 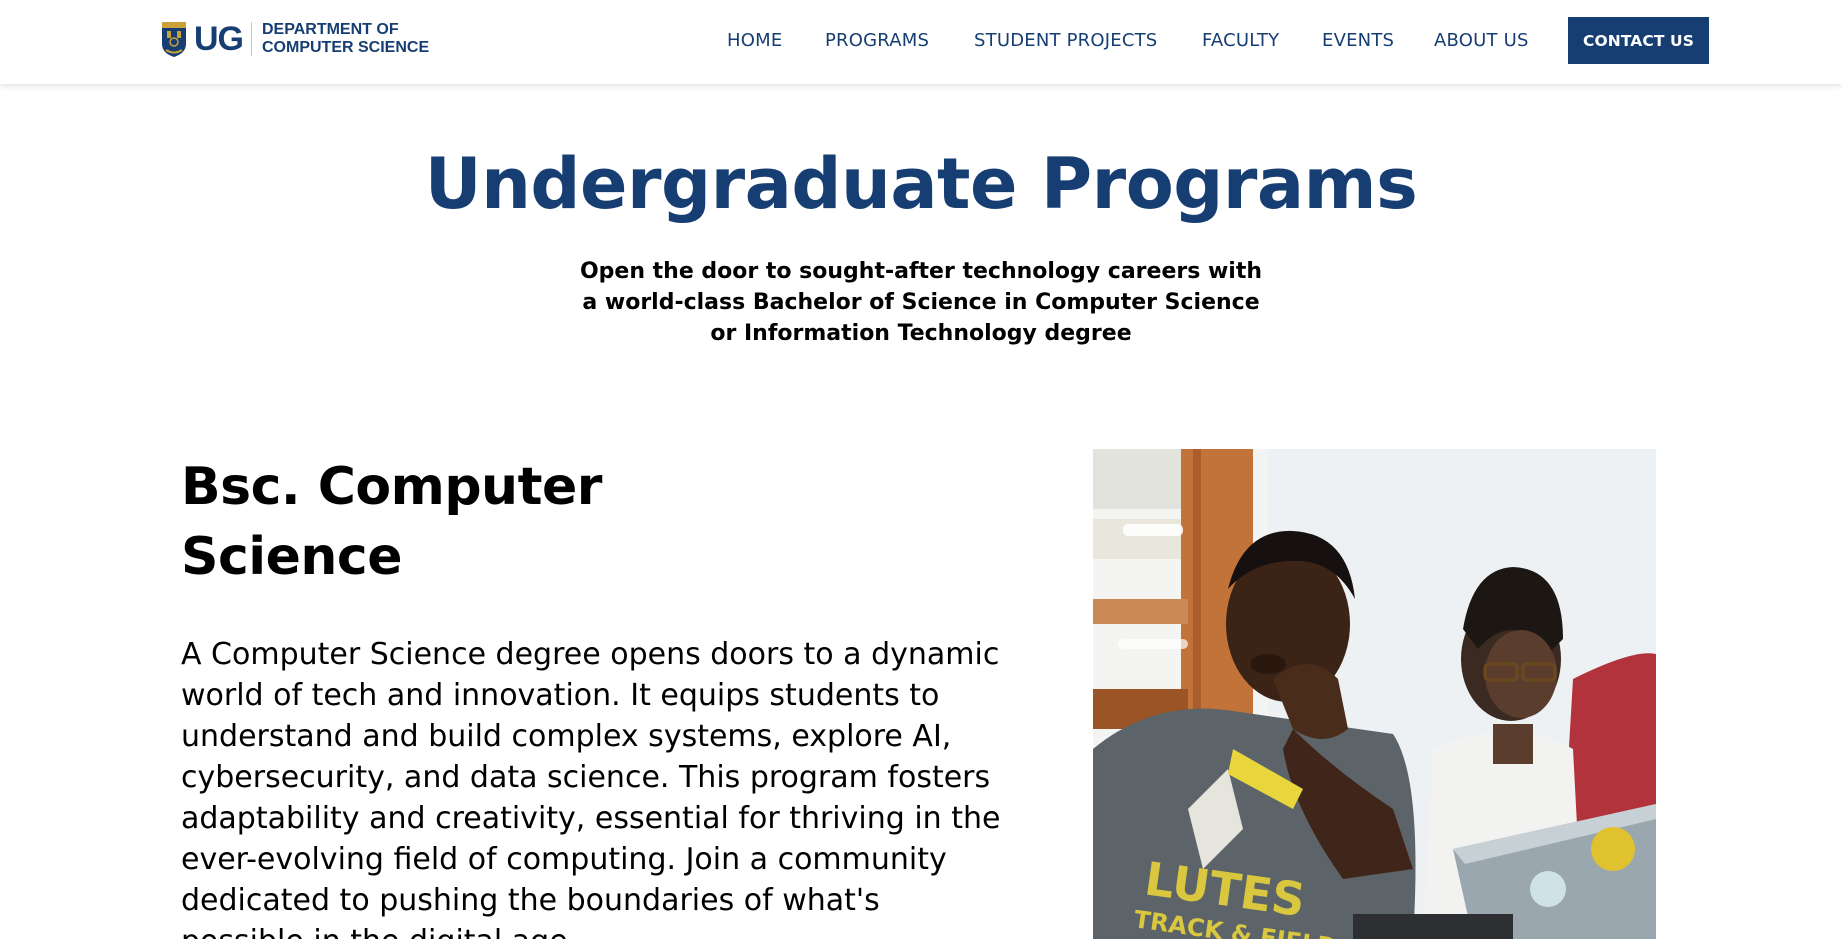 I want to click on nav-item-programs: PROGRAMS, so click(x=877, y=40).